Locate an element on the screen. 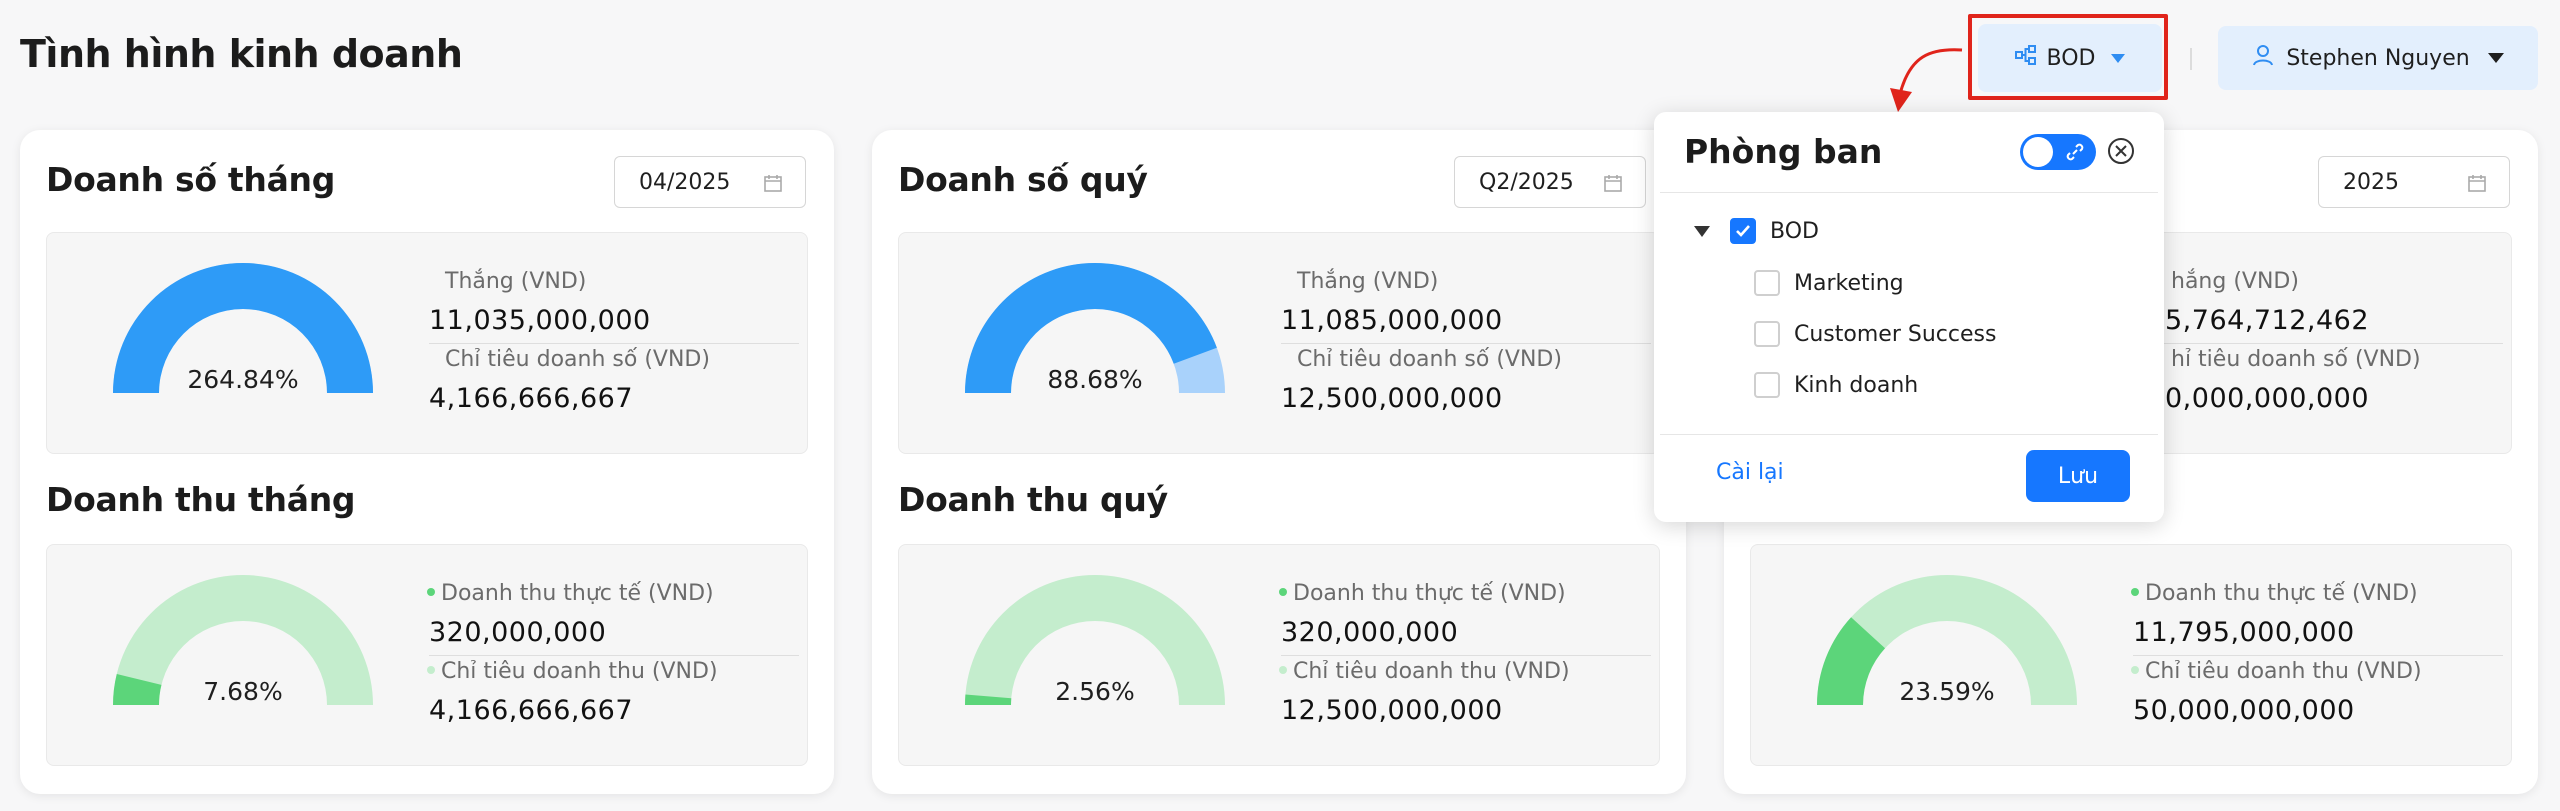 The width and height of the screenshot is (2560, 811). revenue-gauge-percent: 7.68% is located at coordinates (243, 691).